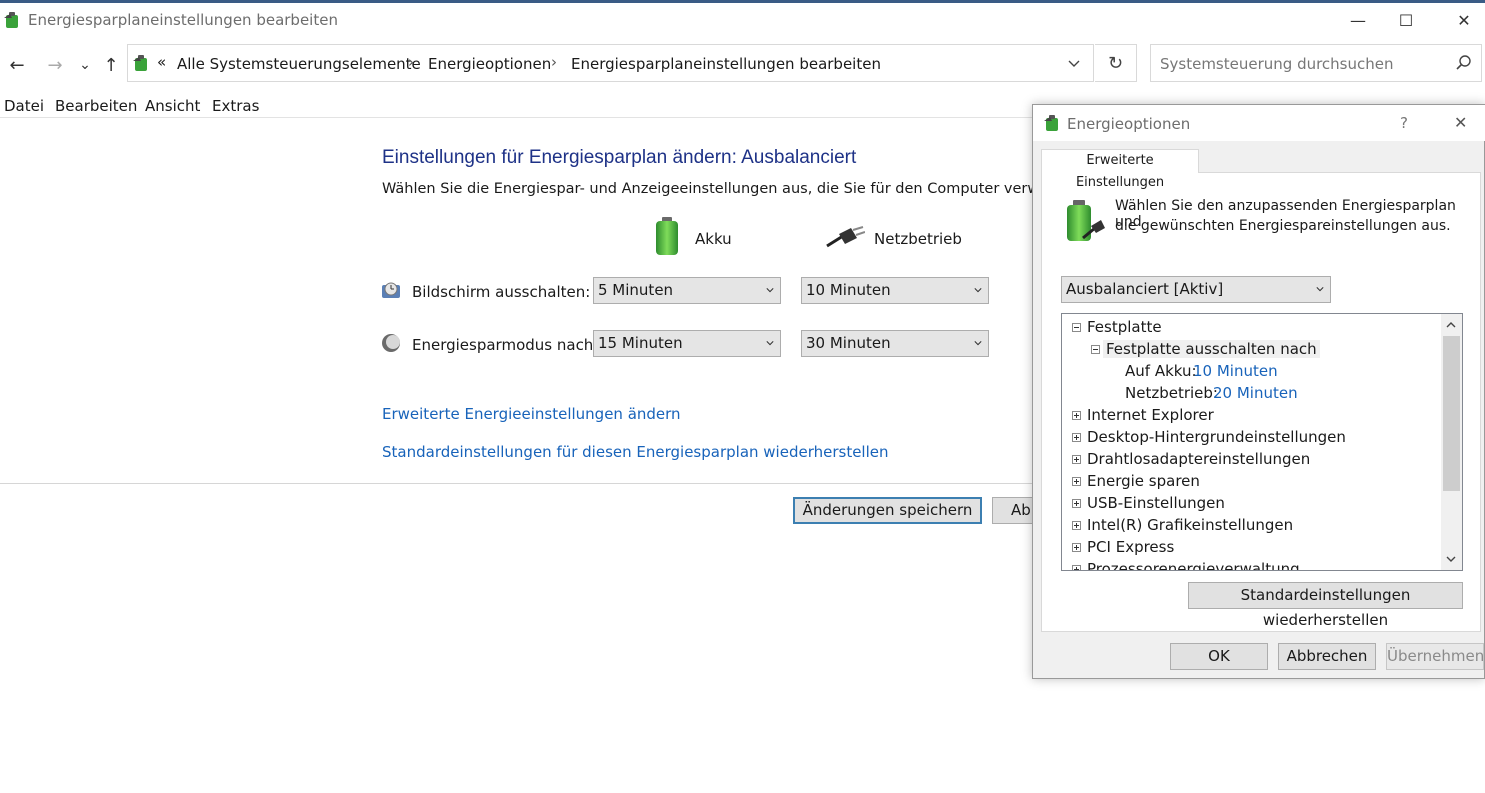 Image resolution: width=1485 pixels, height=793 pixels. What do you see at coordinates (1216, 437) in the screenshot?
I see `tree-item: Desktop-Hintergrundeinstellungen` at bounding box center [1216, 437].